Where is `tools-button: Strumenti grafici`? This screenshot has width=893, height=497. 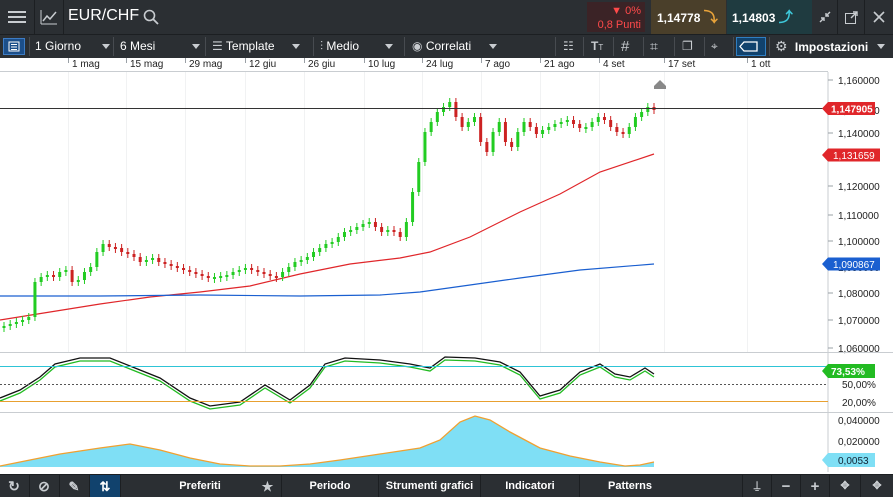 tools-button: Strumenti grafici is located at coordinates (429, 486).